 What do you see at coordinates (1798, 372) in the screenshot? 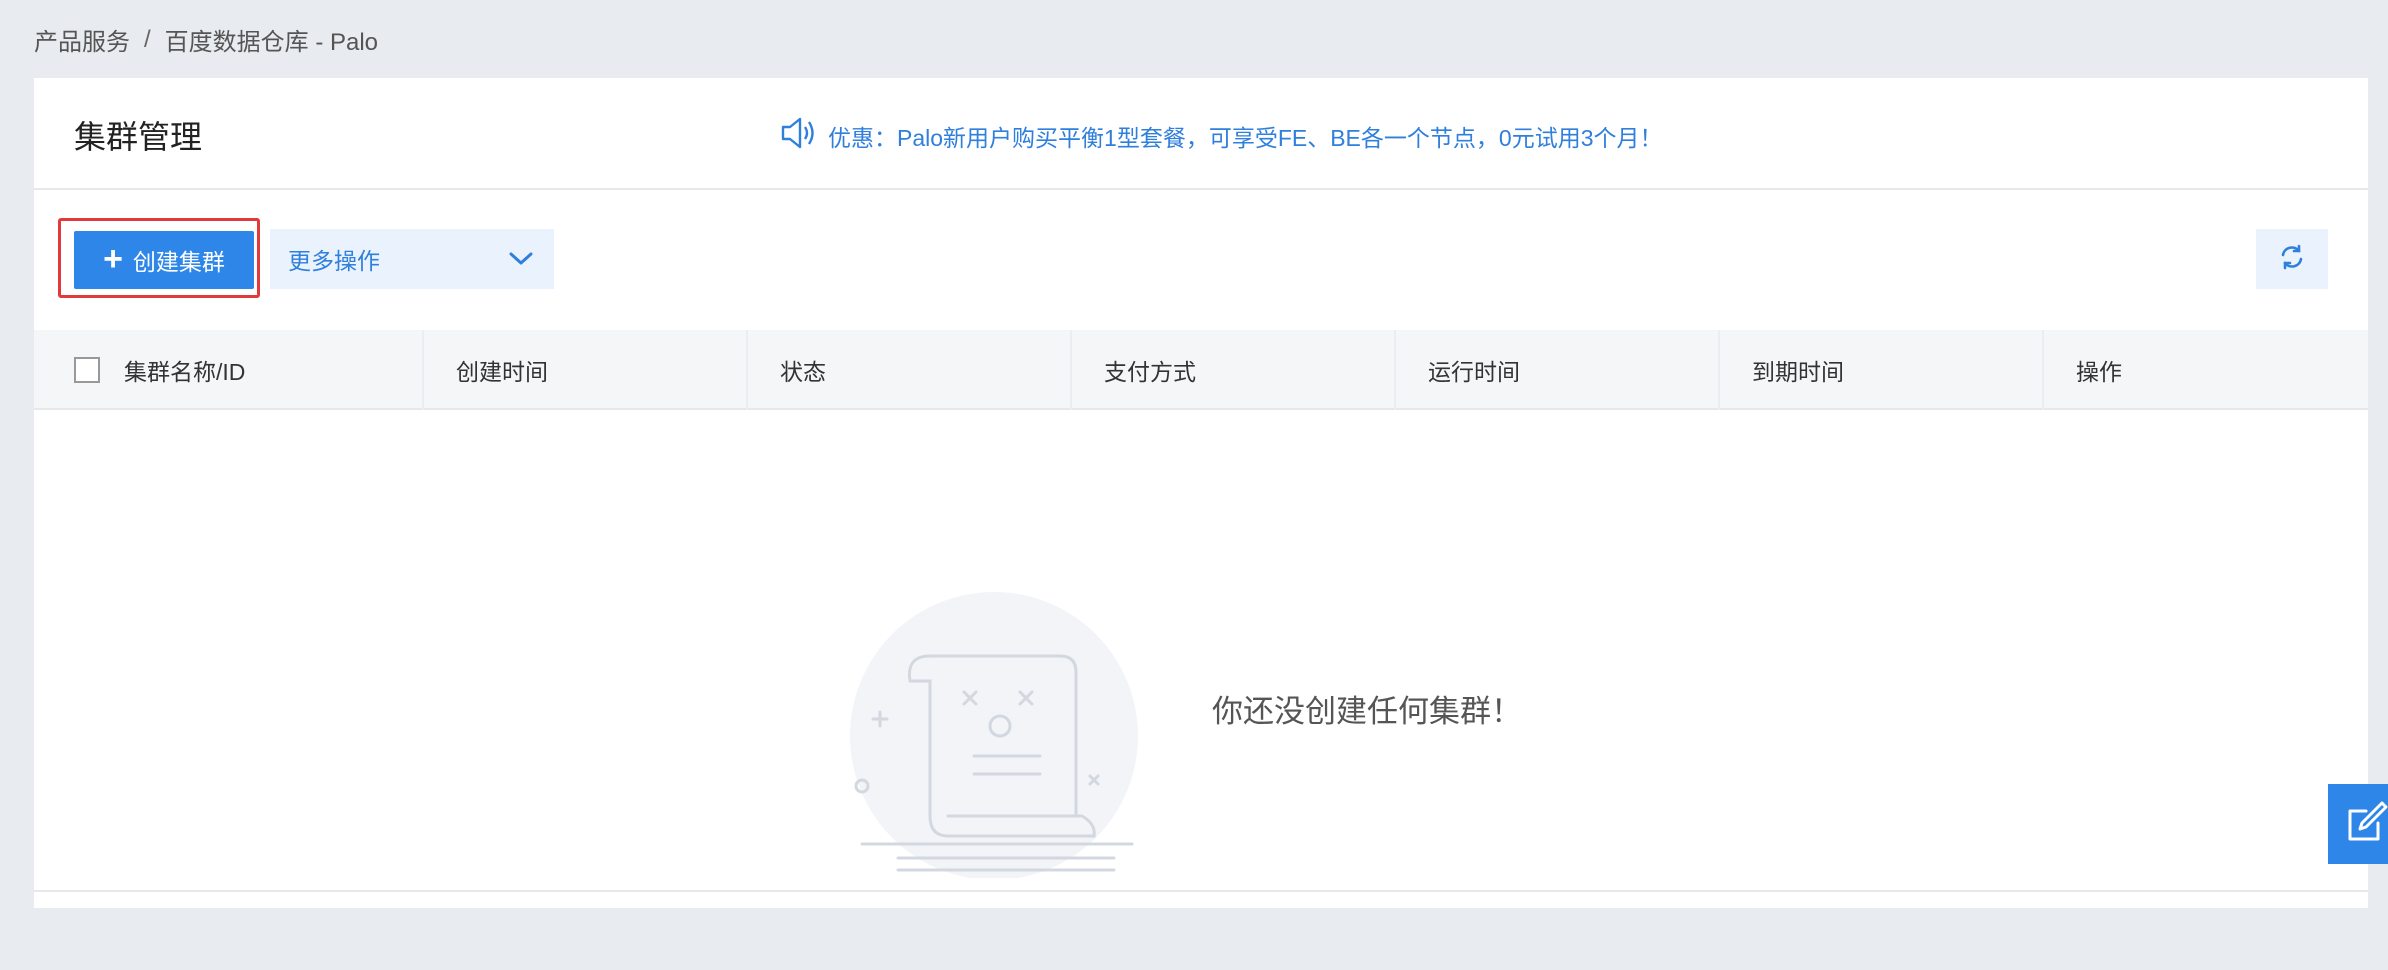
I see `column-label: 到期时间` at bounding box center [1798, 372].